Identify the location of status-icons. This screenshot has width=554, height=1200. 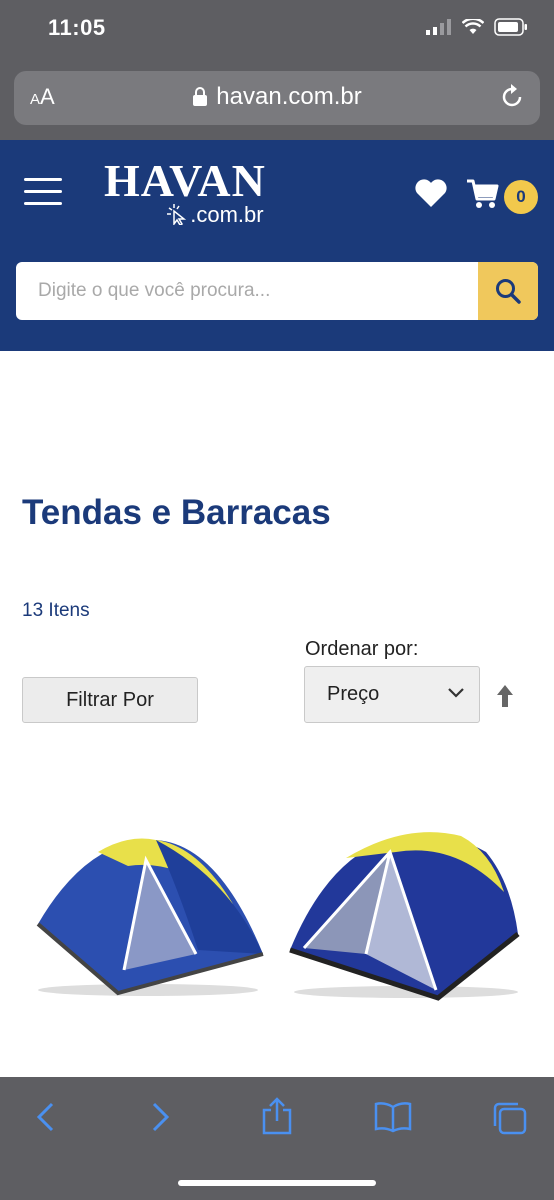
(477, 27).